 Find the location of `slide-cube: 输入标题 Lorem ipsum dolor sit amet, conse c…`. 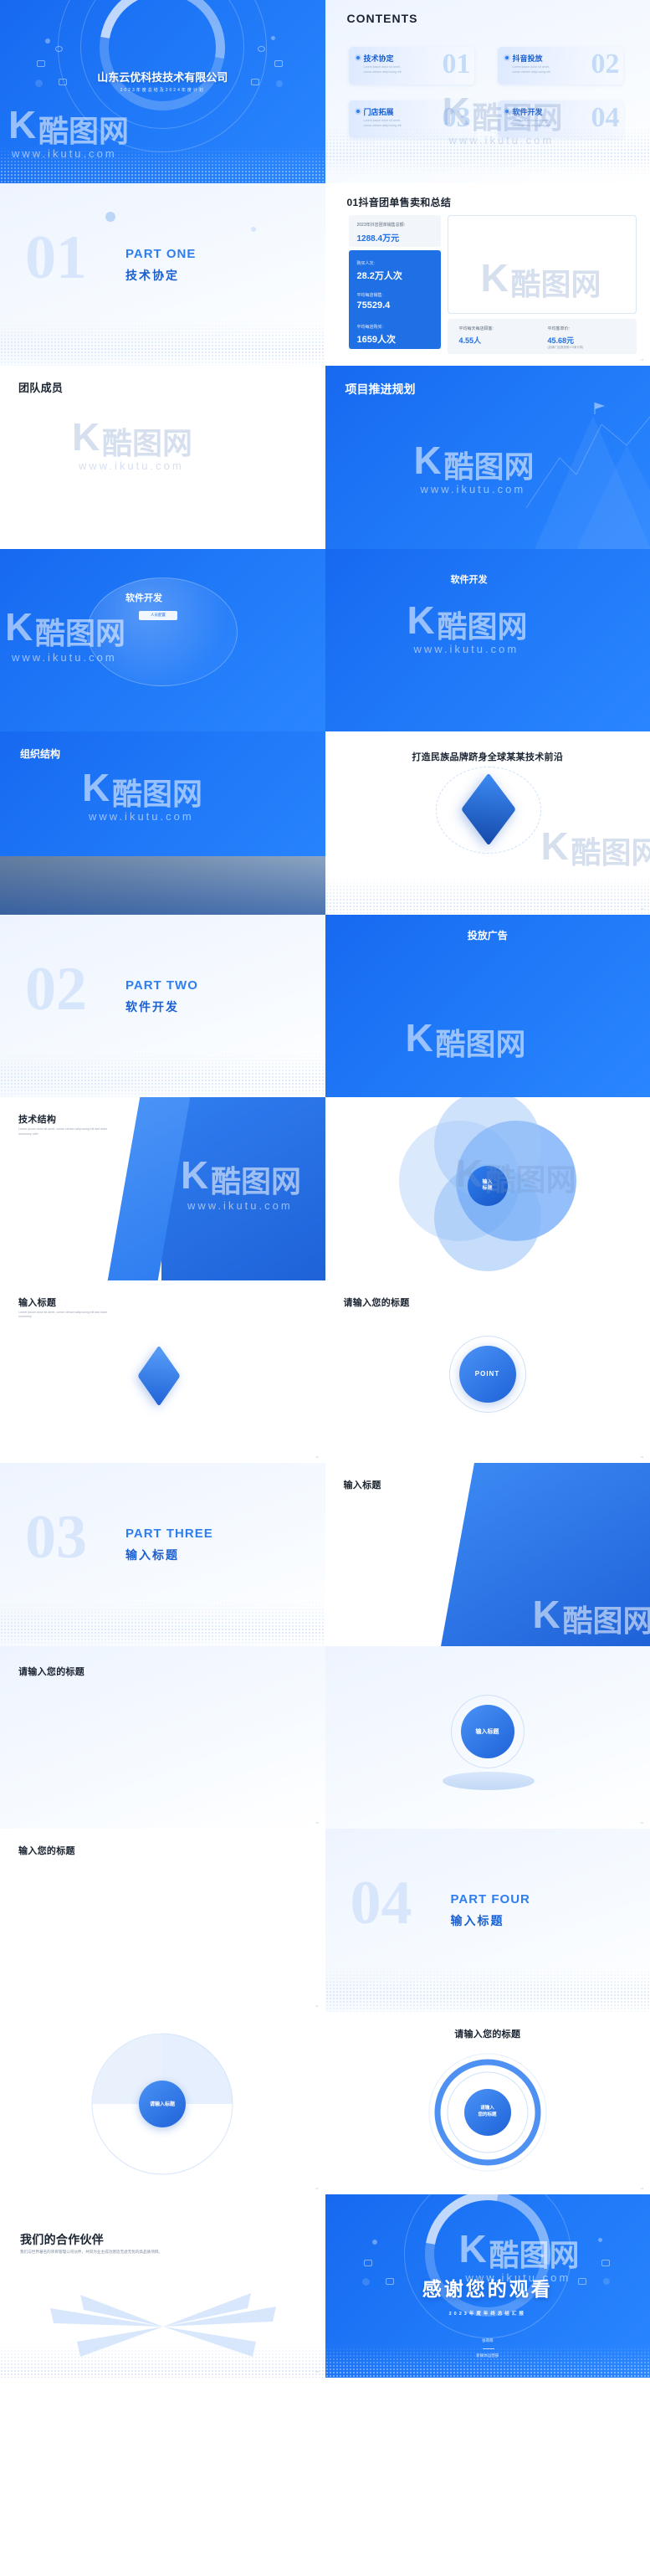

slide-cube: 输入标题 Lorem ipsum dolor sit amet, conse c… is located at coordinates (163, 1371).